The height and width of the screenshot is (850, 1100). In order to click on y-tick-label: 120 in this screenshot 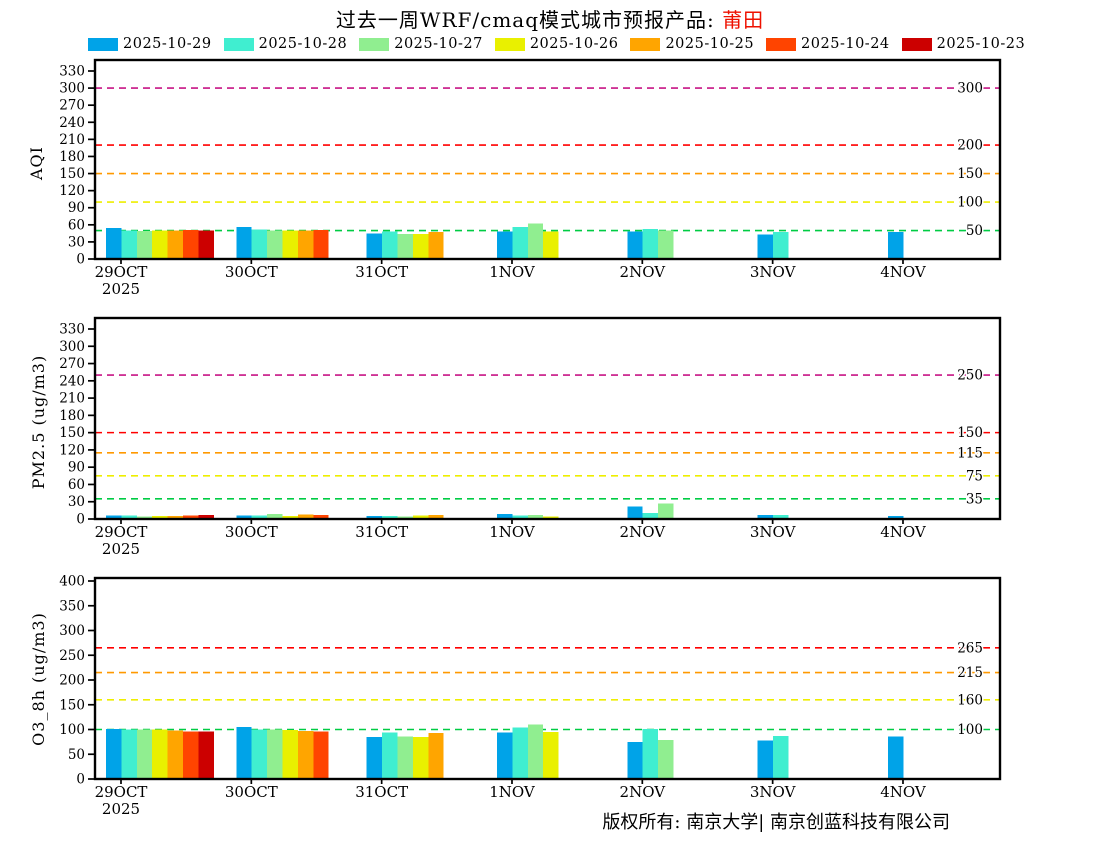, I will do `click(72, 450)`.